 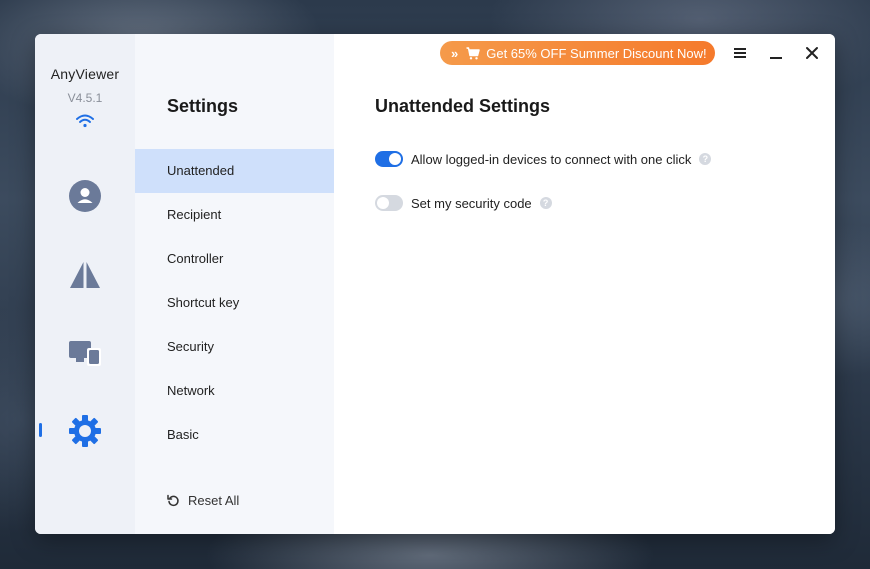 I want to click on icon-rail: AnyViewer V4.5.1, so click(x=85, y=284).